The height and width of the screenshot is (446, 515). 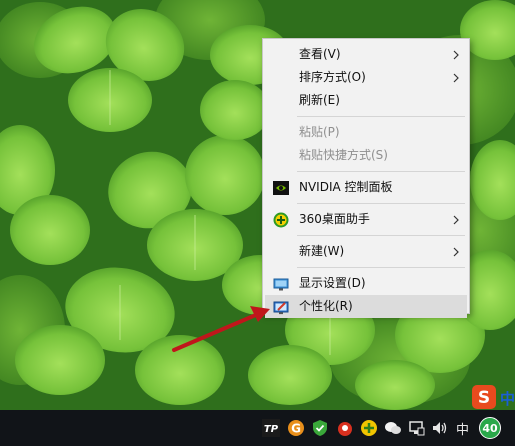 What do you see at coordinates (366, 132) in the screenshot?
I see `menu-item-paste: 粘贴(P)` at bounding box center [366, 132].